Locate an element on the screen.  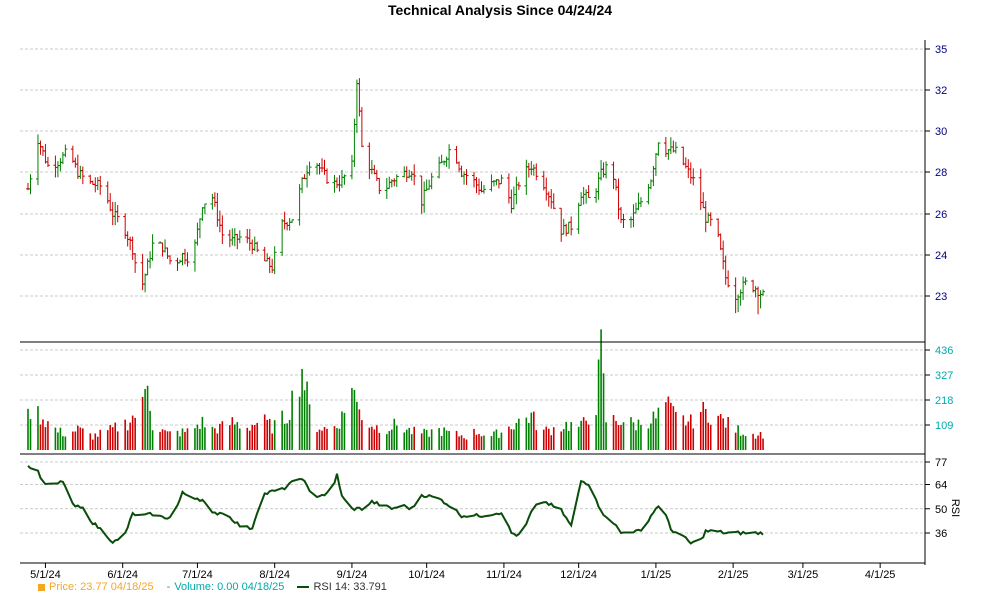
x-tick-label: 4/1/25 is located at coordinates (880, 575).